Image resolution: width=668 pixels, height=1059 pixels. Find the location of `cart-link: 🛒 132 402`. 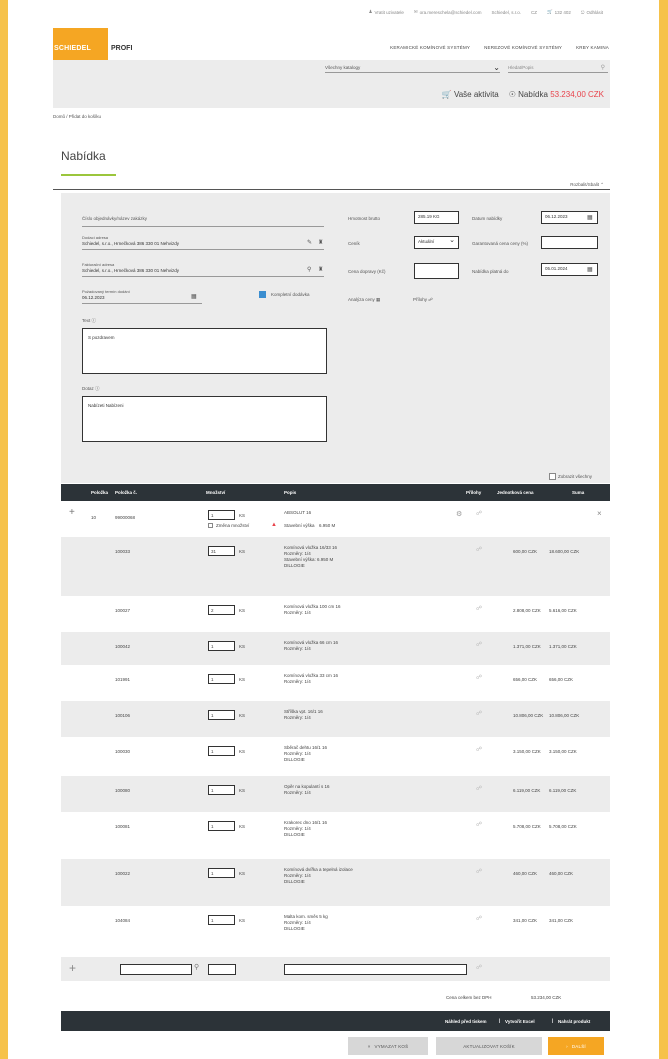

cart-link: 🛒 132 402 is located at coordinates (559, 12).